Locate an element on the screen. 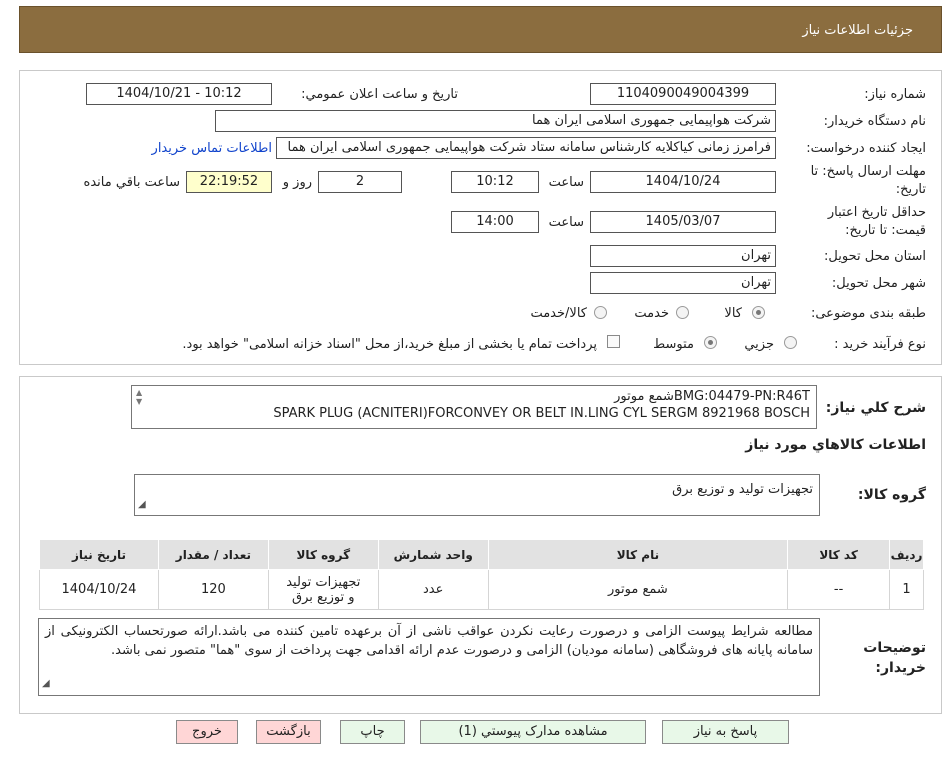 The width and height of the screenshot is (944, 764). category-option-both: کالا/خدمت is located at coordinates (558, 313).